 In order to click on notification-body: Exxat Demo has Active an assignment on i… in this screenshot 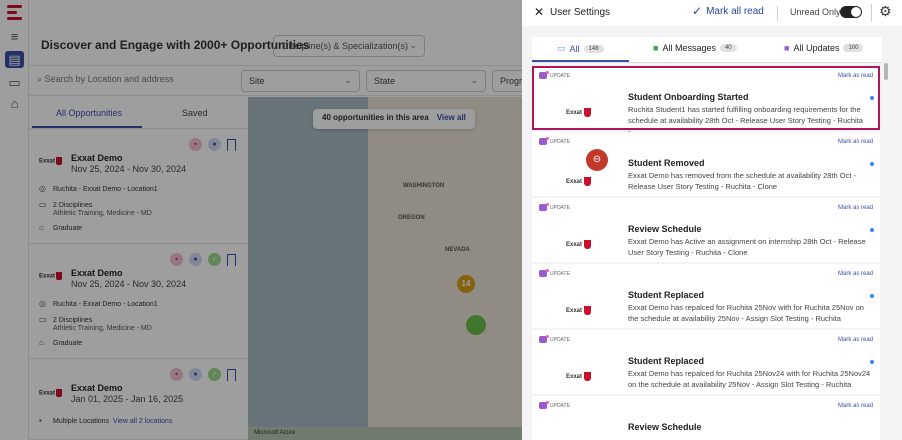, I will do `click(747, 247)`.